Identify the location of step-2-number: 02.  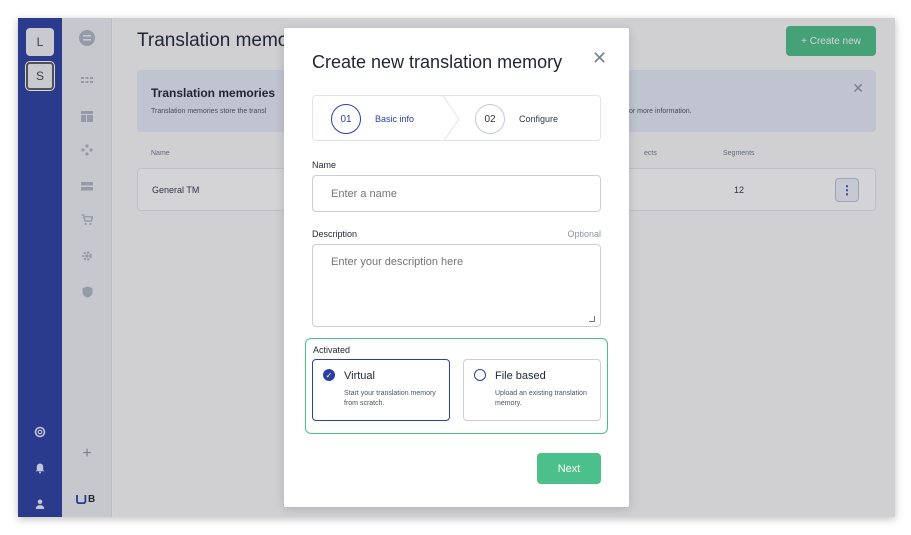
(490, 119).